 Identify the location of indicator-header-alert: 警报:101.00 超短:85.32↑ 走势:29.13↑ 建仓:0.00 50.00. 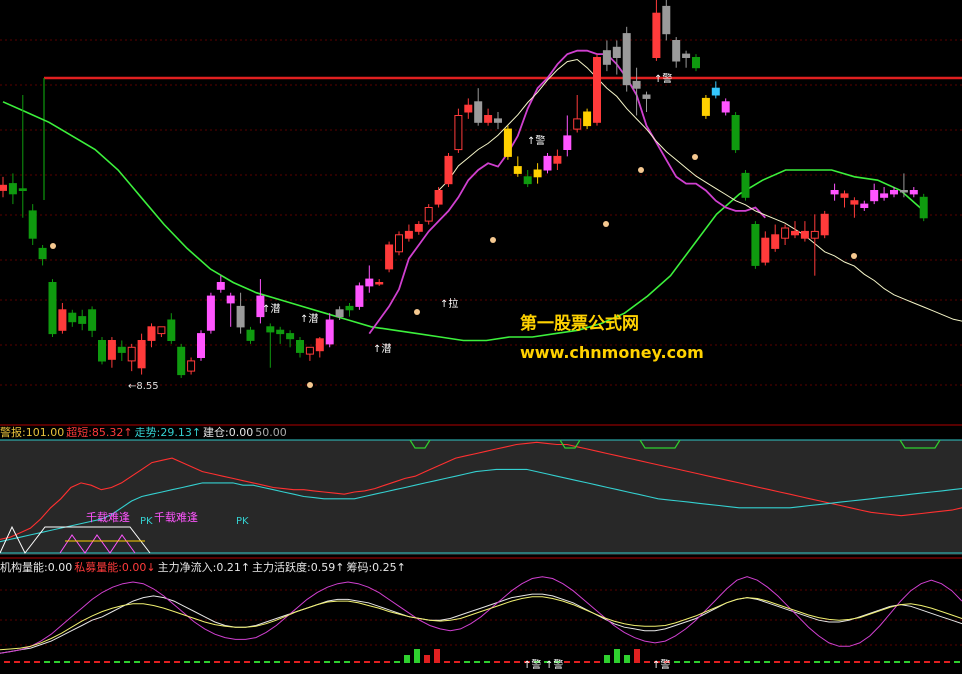
(144, 432).